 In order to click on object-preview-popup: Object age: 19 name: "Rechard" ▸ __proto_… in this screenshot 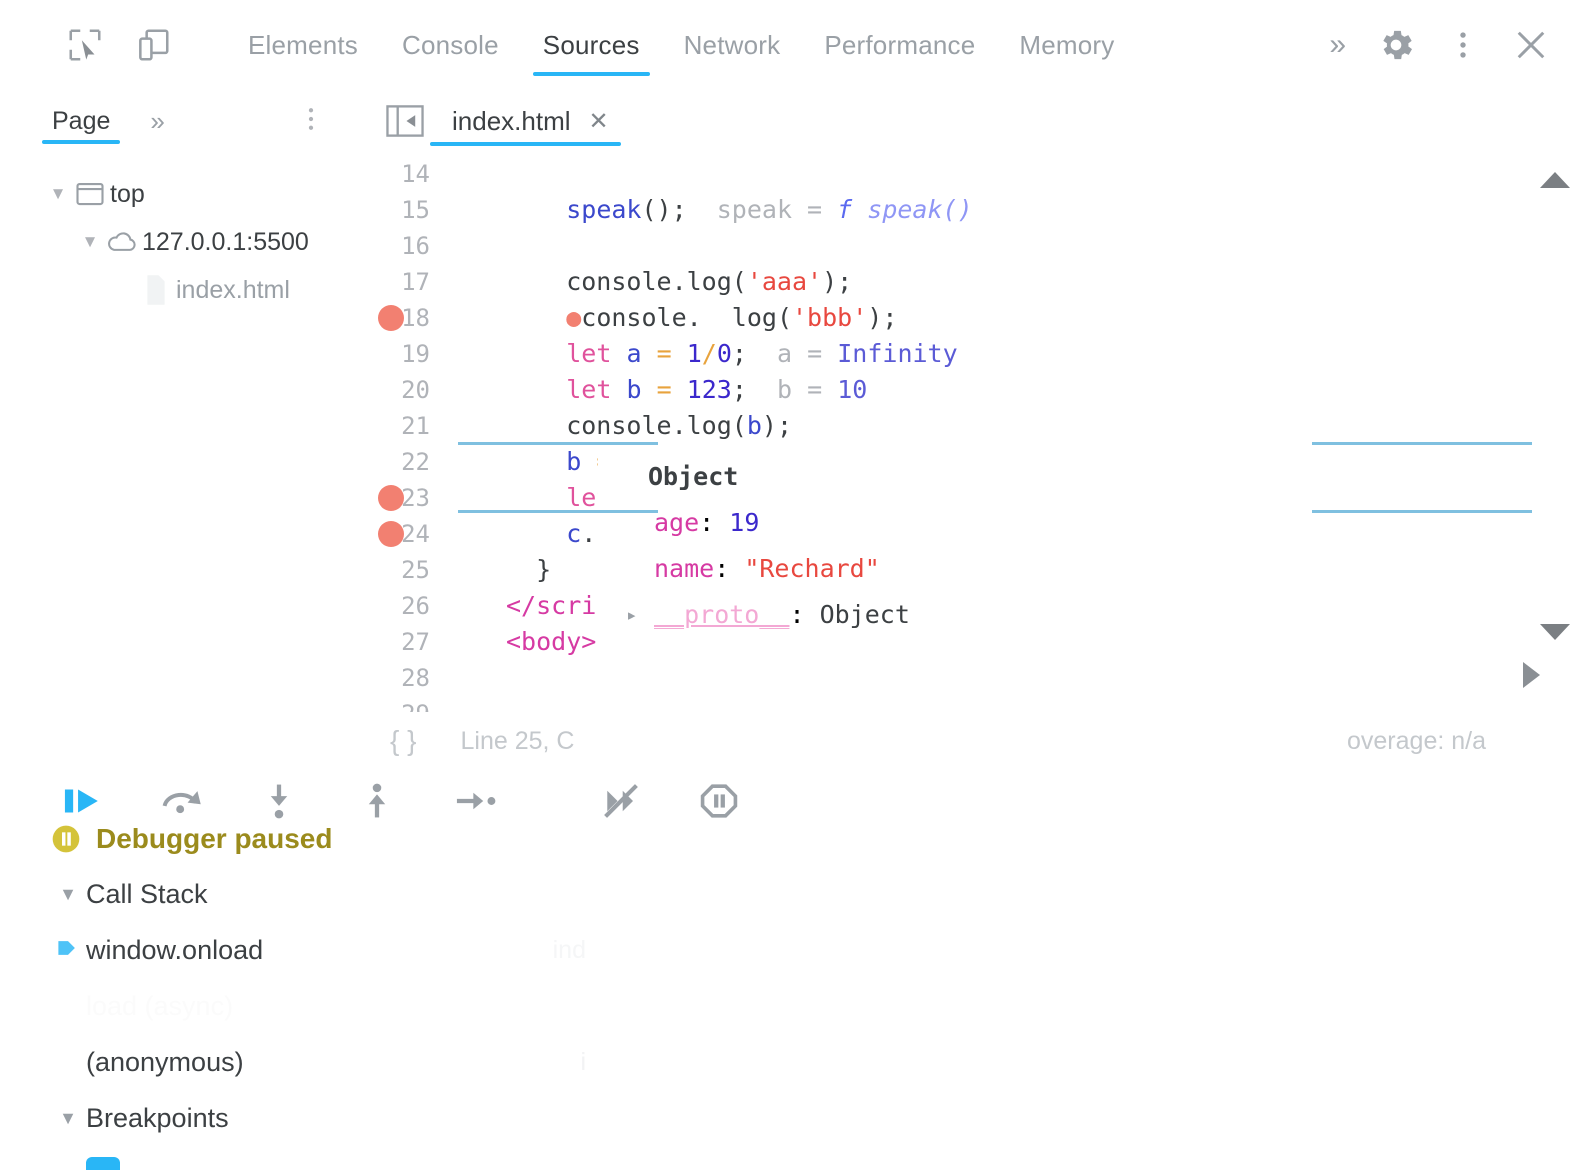, I will do `click(1088, 546)`.